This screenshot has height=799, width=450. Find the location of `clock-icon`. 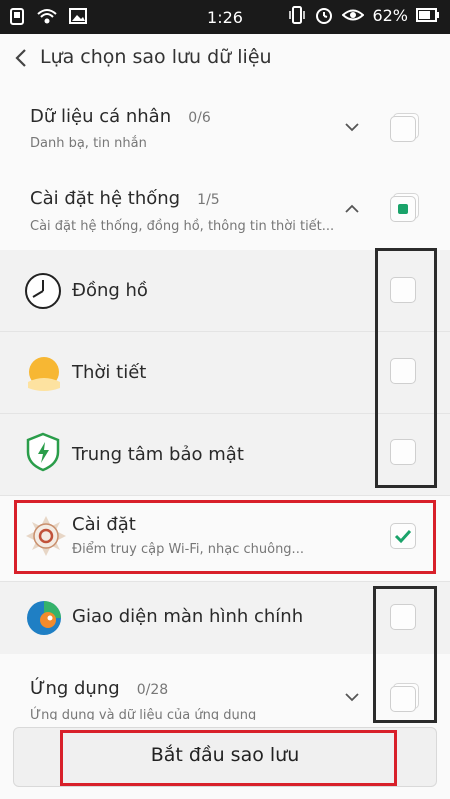

clock-icon is located at coordinates (43, 291).